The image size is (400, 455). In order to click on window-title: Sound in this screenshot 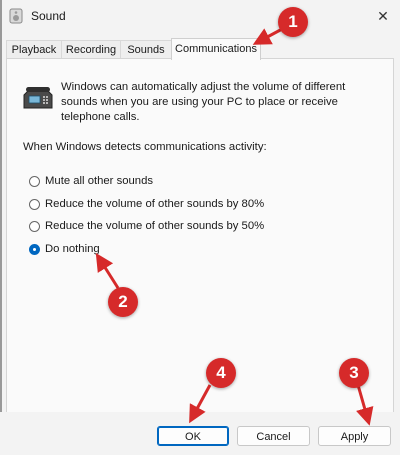, I will do `click(48, 16)`.